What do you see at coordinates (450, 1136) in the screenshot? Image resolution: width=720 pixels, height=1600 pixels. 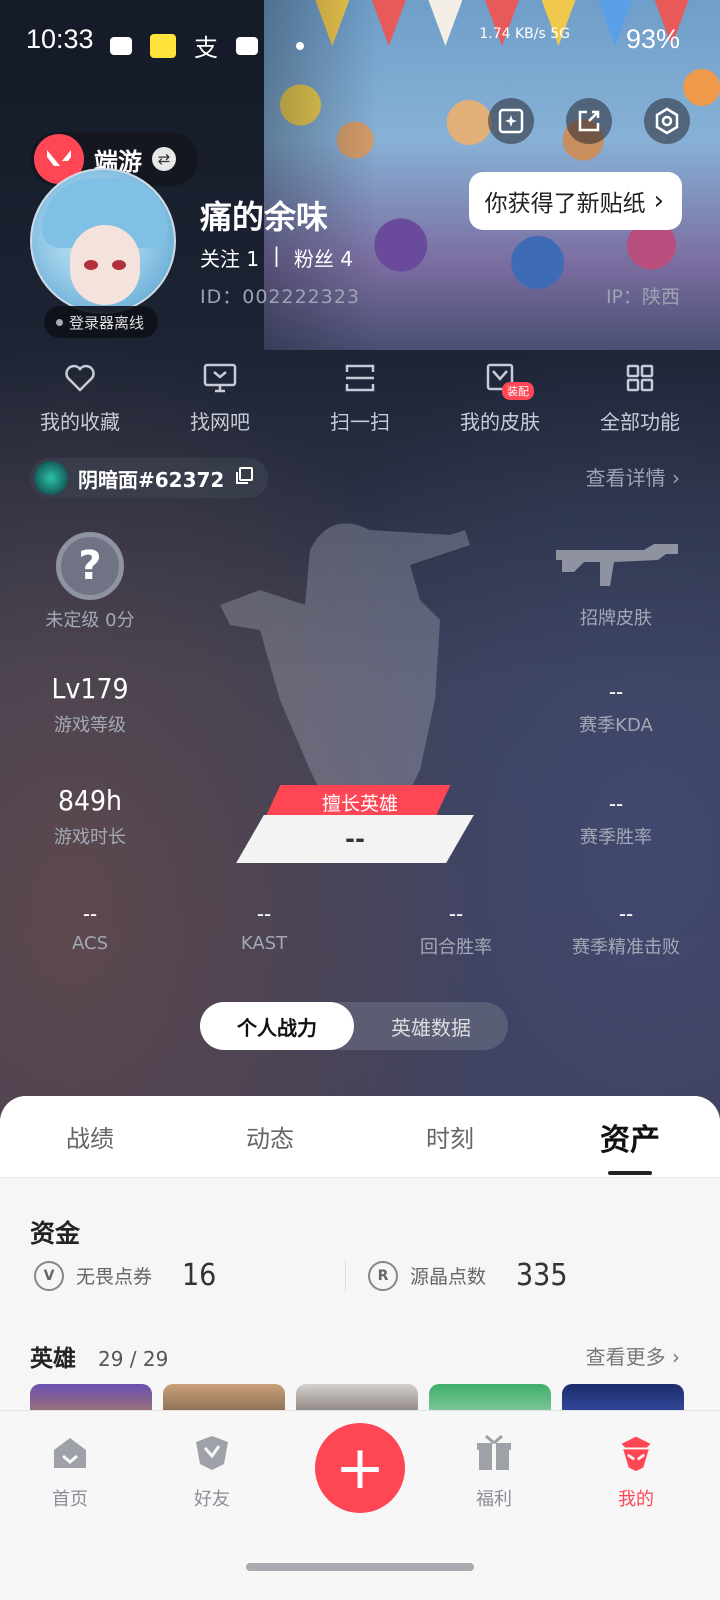 I see `tab-moments: 时刻` at bounding box center [450, 1136].